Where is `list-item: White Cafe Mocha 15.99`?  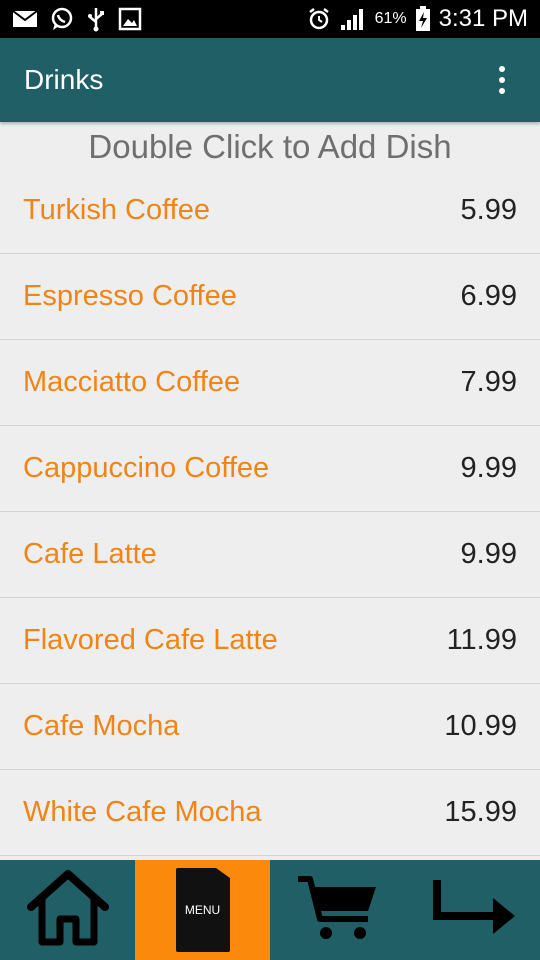
list-item: White Cafe Mocha 15.99 is located at coordinates (270, 813).